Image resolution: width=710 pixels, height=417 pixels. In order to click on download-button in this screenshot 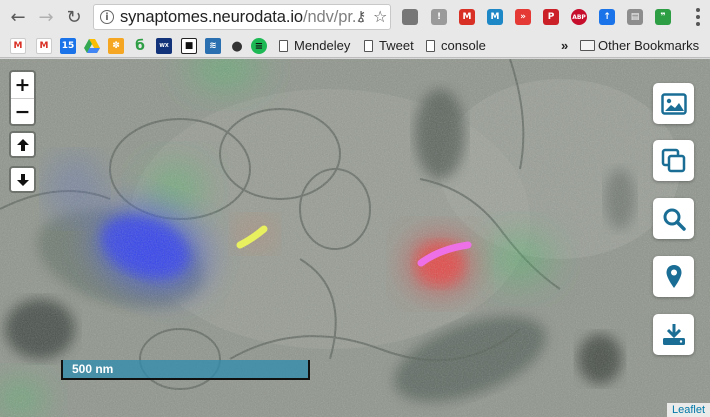, I will do `click(673, 334)`.